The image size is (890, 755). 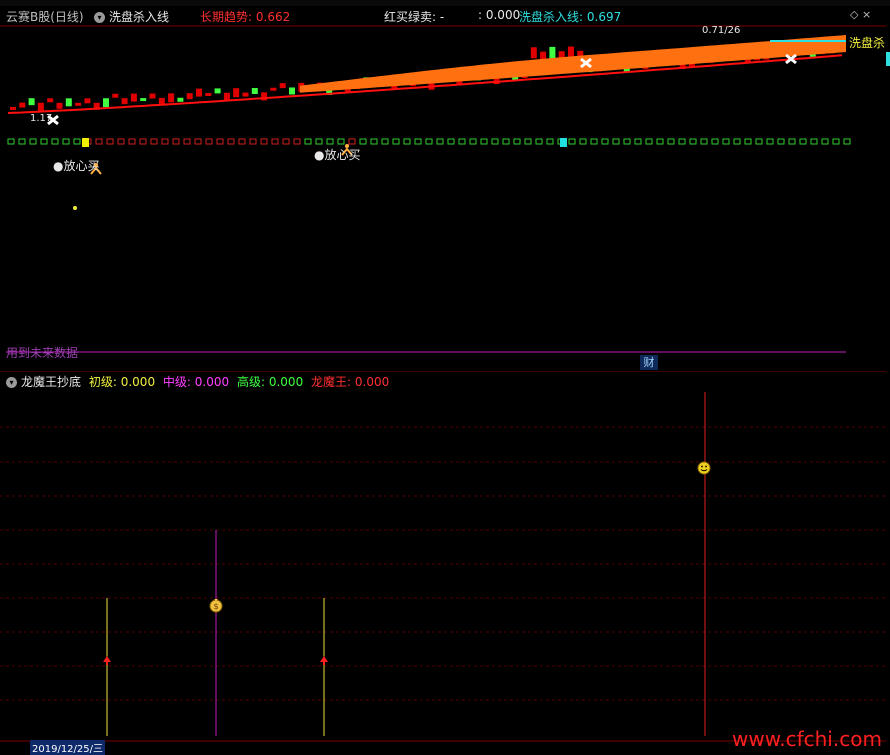 What do you see at coordinates (807, 739) in the screenshot?
I see `watermark: www.cfchi.com` at bounding box center [807, 739].